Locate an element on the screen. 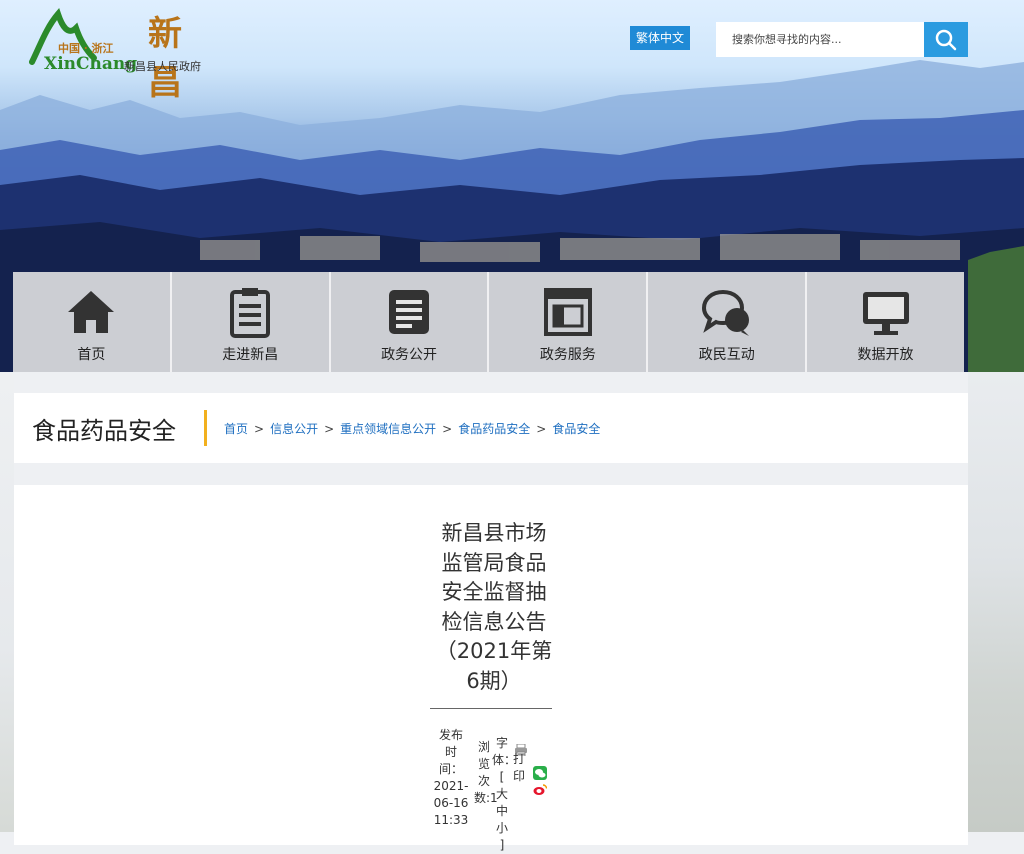  main-nav: 首页 走进新昌 政务公开 政务服务 政民互动 数据开放 is located at coordinates (488, 322).